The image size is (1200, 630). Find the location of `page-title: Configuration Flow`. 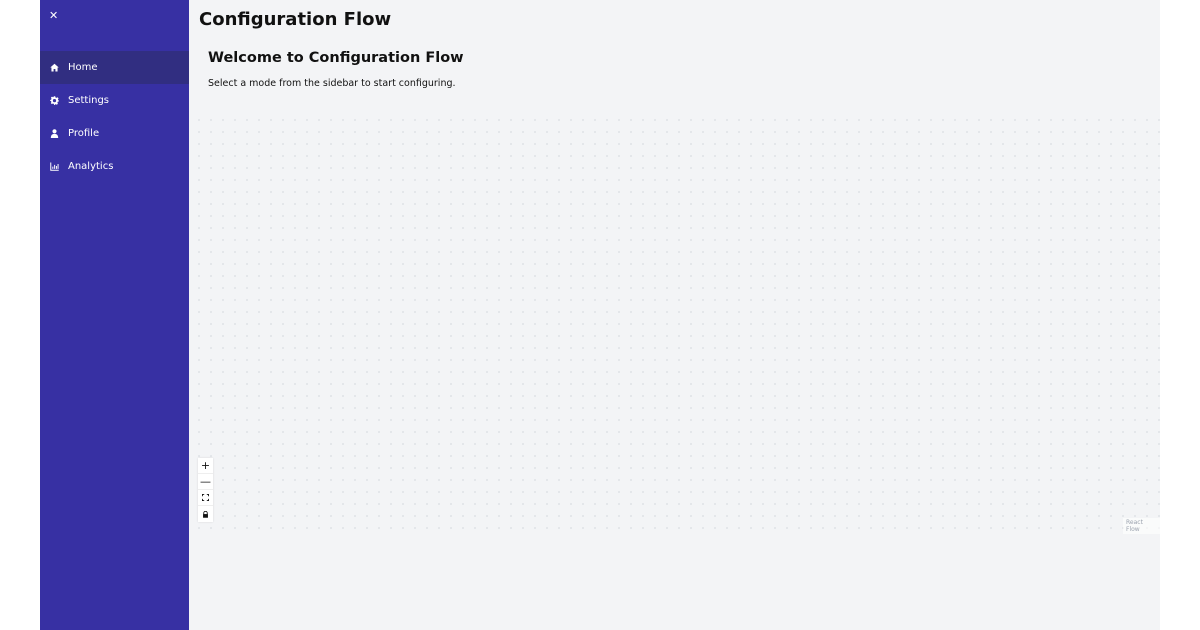

page-title: Configuration Flow is located at coordinates (295, 19).